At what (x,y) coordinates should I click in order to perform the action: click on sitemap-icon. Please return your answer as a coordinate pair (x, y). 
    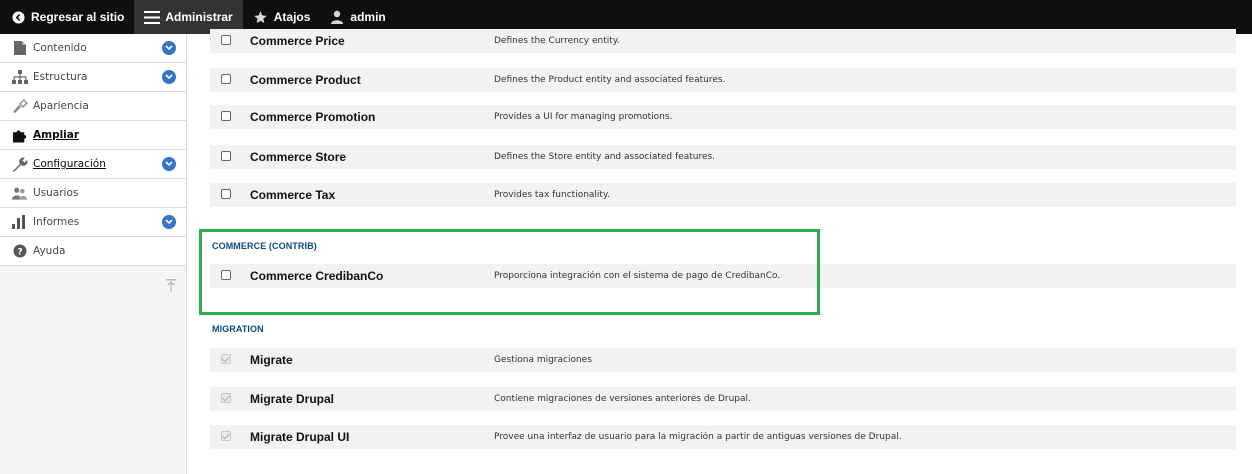
    Looking at the image, I should click on (20, 77).